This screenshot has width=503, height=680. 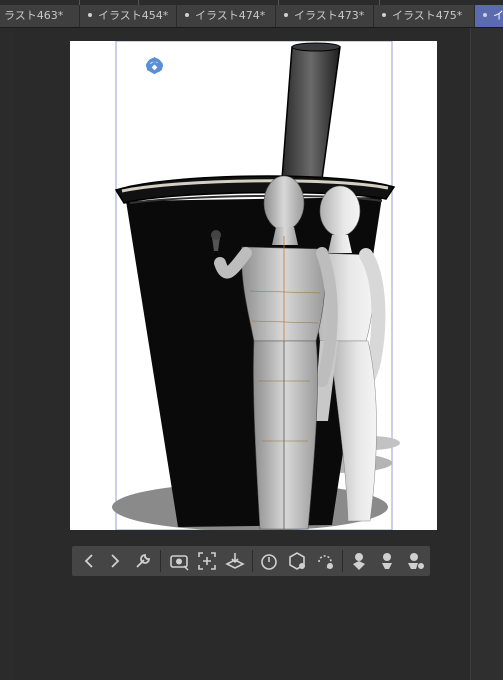 What do you see at coordinates (486, 354) in the screenshot?
I see `right-panel-edge` at bounding box center [486, 354].